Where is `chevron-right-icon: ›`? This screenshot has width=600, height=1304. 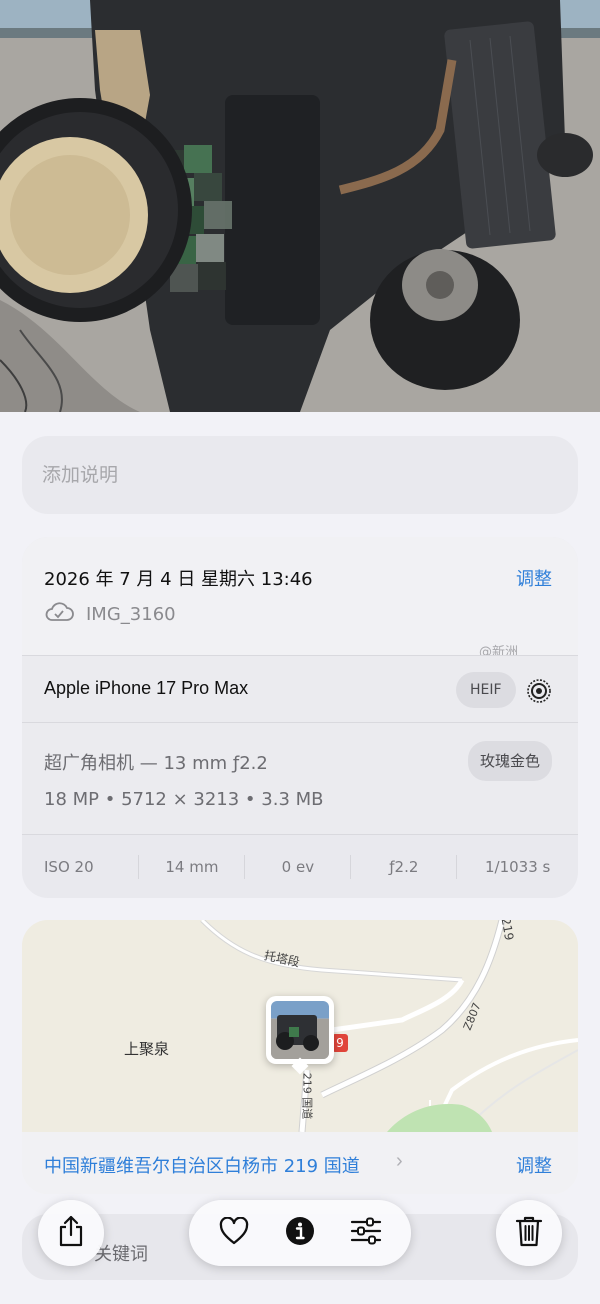
chevron-right-icon: › is located at coordinates (399, 1161).